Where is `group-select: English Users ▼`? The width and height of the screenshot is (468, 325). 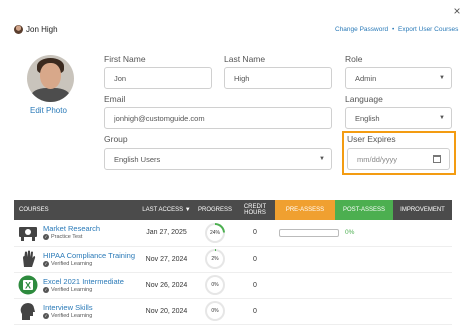 group-select: English Users ▼ is located at coordinates (218, 159).